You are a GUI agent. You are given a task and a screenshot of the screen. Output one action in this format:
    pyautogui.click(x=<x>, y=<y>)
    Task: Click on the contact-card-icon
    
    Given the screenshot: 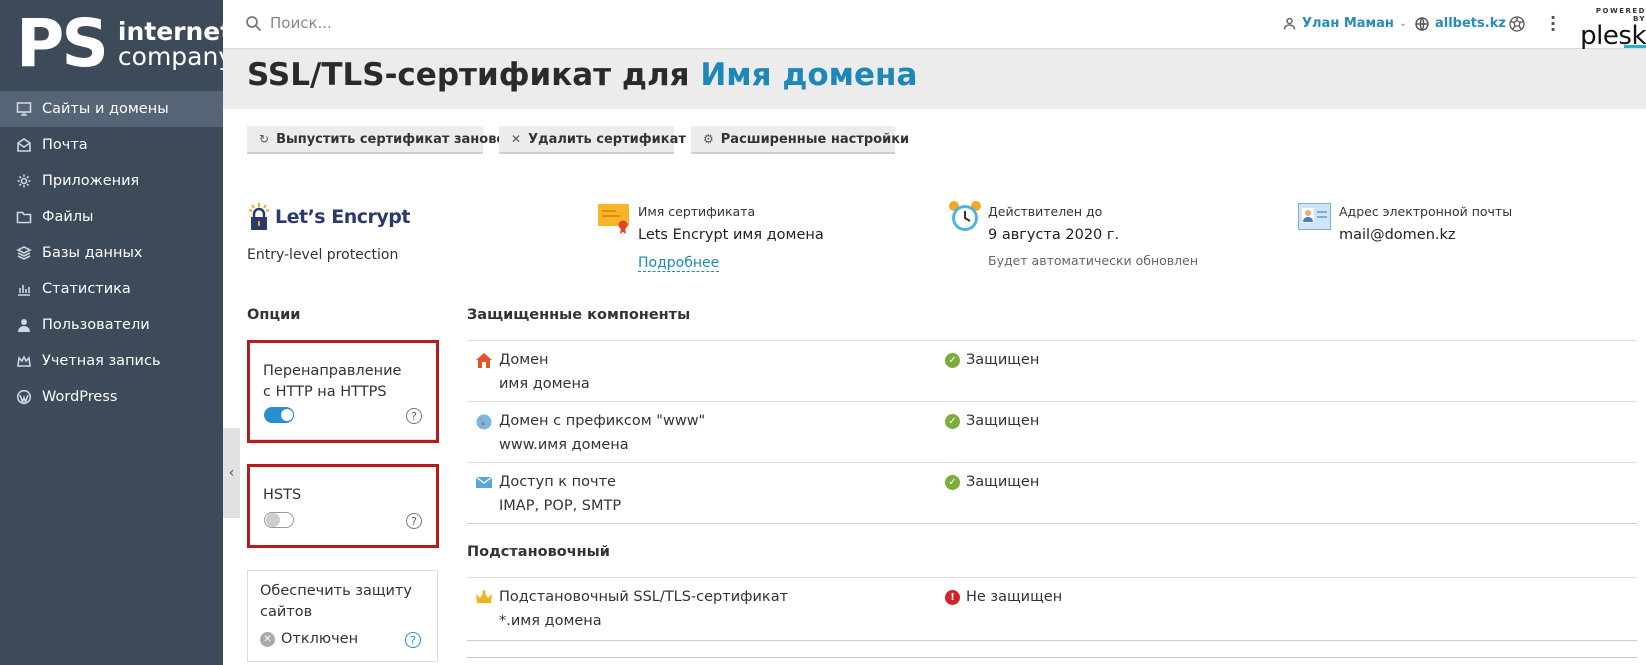 What is the action you would take?
    pyautogui.click(x=1314, y=219)
    